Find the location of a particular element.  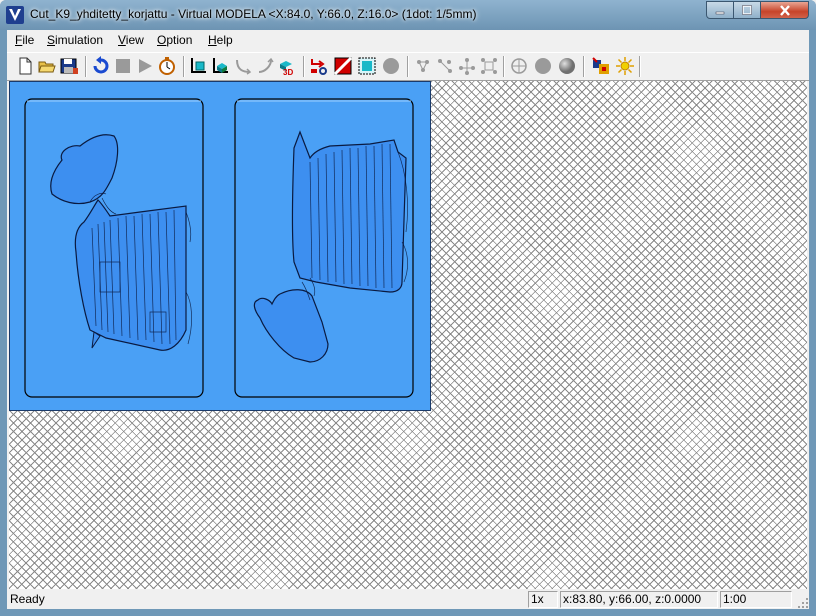

view-3d-button: 3D is located at coordinates (287, 66).